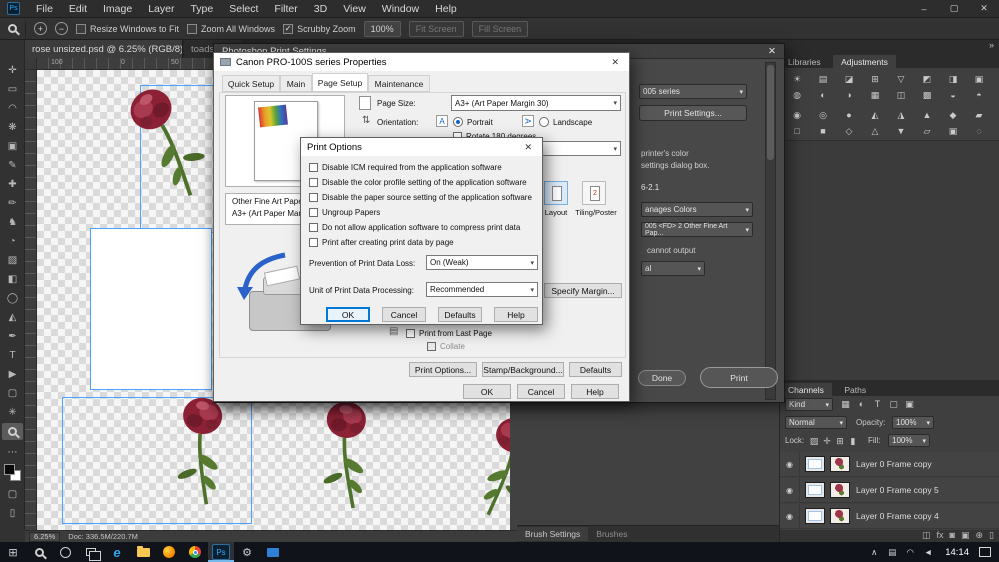  Describe the element at coordinates (927, 79) in the screenshot. I see `adjustment-icon: ◩` at that location.